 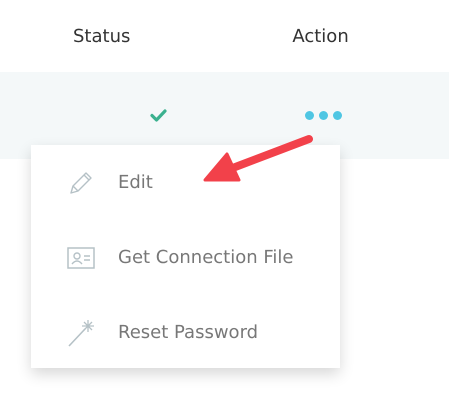 What do you see at coordinates (81, 183) in the screenshot?
I see `pencil-icon` at bounding box center [81, 183].